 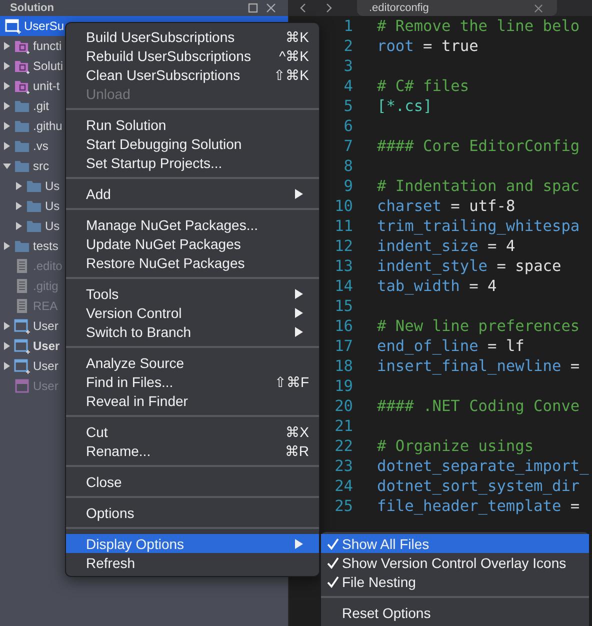 What do you see at coordinates (348, 126) in the screenshot?
I see `line-number: 6` at bounding box center [348, 126].